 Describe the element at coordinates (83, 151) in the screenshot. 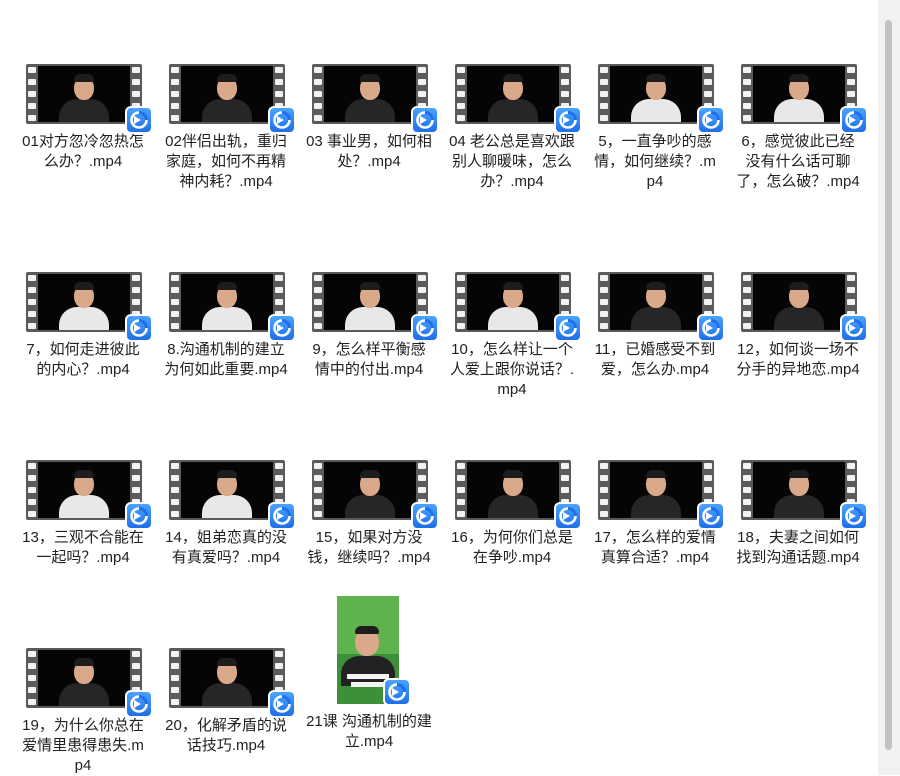

I see `file-name: 01对方忽冷忽热怎么办？.mp4` at that location.